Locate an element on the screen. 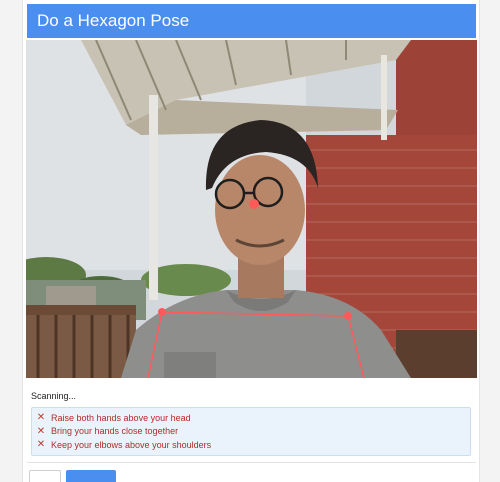 The width and height of the screenshot is (500, 482). primary-button is located at coordinates (91, 476).